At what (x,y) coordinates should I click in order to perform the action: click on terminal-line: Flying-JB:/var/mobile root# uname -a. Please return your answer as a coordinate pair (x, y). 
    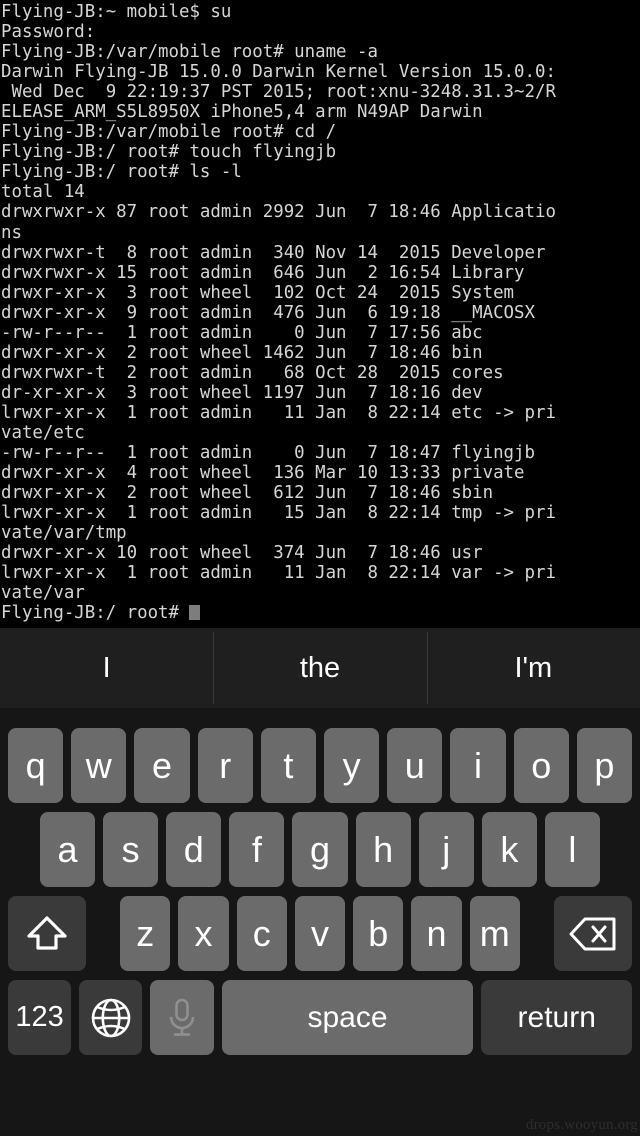
    Looking at the image, I should click on (189, 52).